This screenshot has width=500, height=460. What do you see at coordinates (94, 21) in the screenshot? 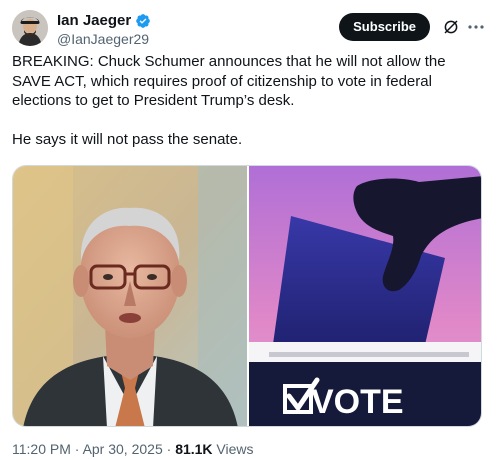
I see `author-name: Ian Jaeger` at bounding box center [94, 21].